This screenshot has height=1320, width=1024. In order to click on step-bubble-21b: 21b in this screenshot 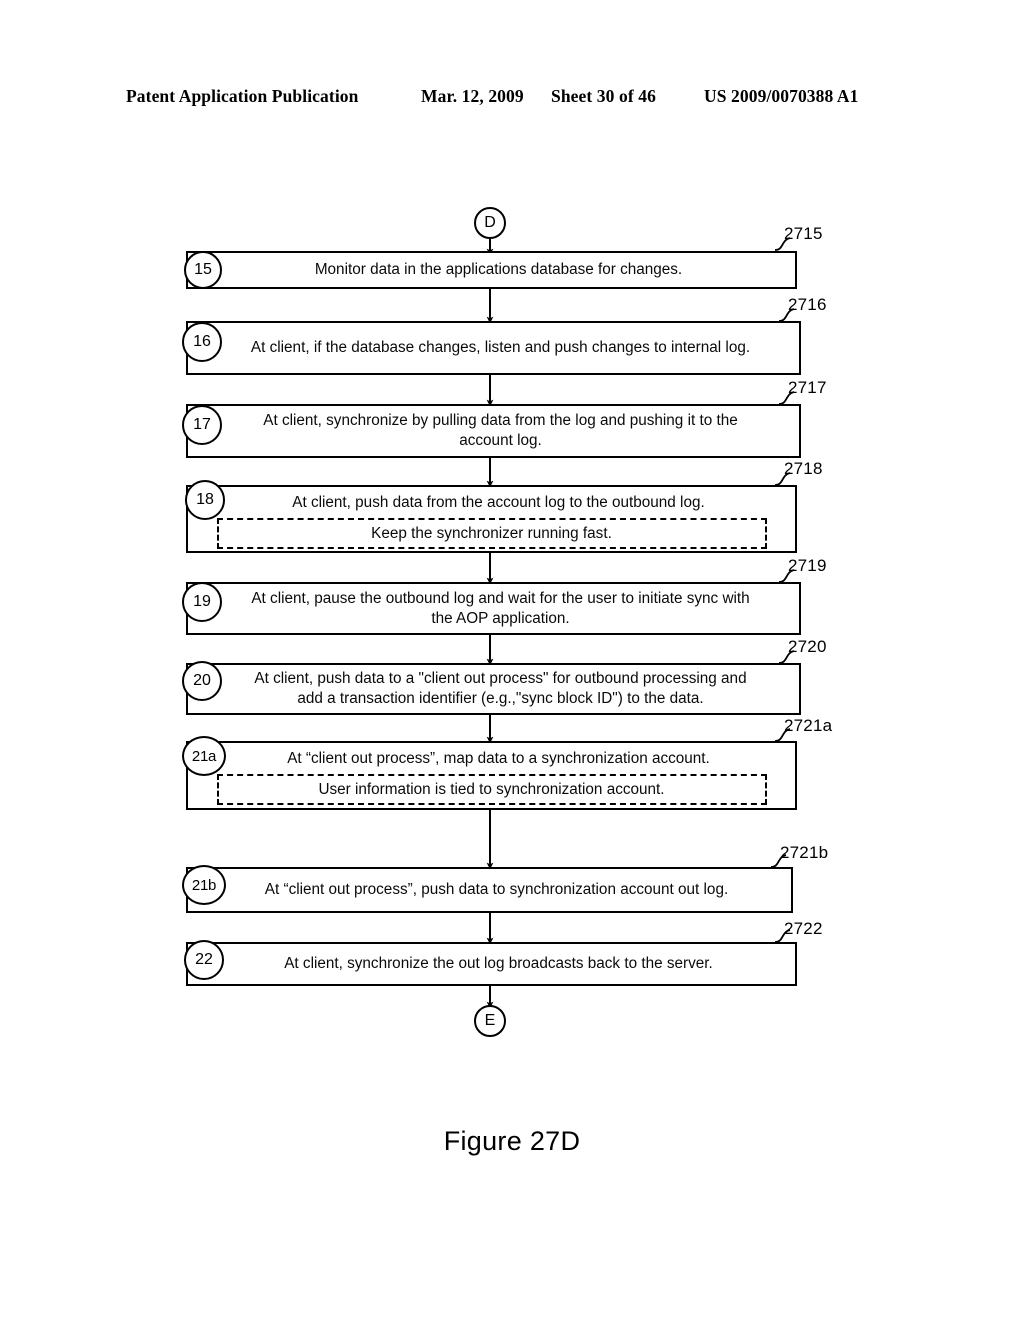, I will do `click(204, 885)`.